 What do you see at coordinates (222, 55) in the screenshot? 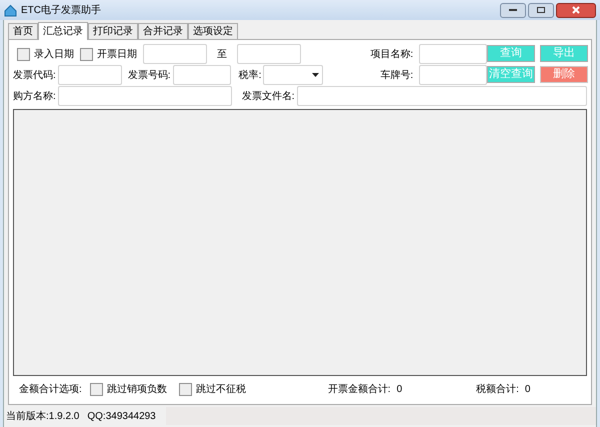
I see `field-label: 至` at bounding box center [222, 55].